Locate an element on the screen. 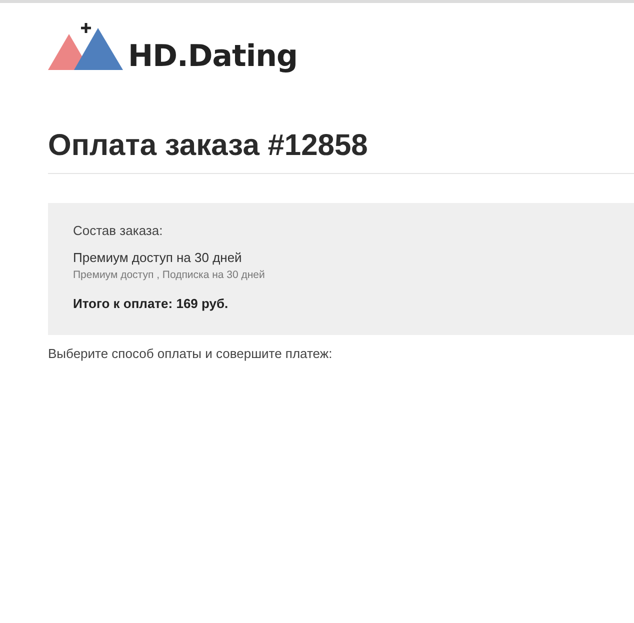 This screenshot has width=634, height=623. order-heading: Состав заказа: is located at coordinates (118, 231).